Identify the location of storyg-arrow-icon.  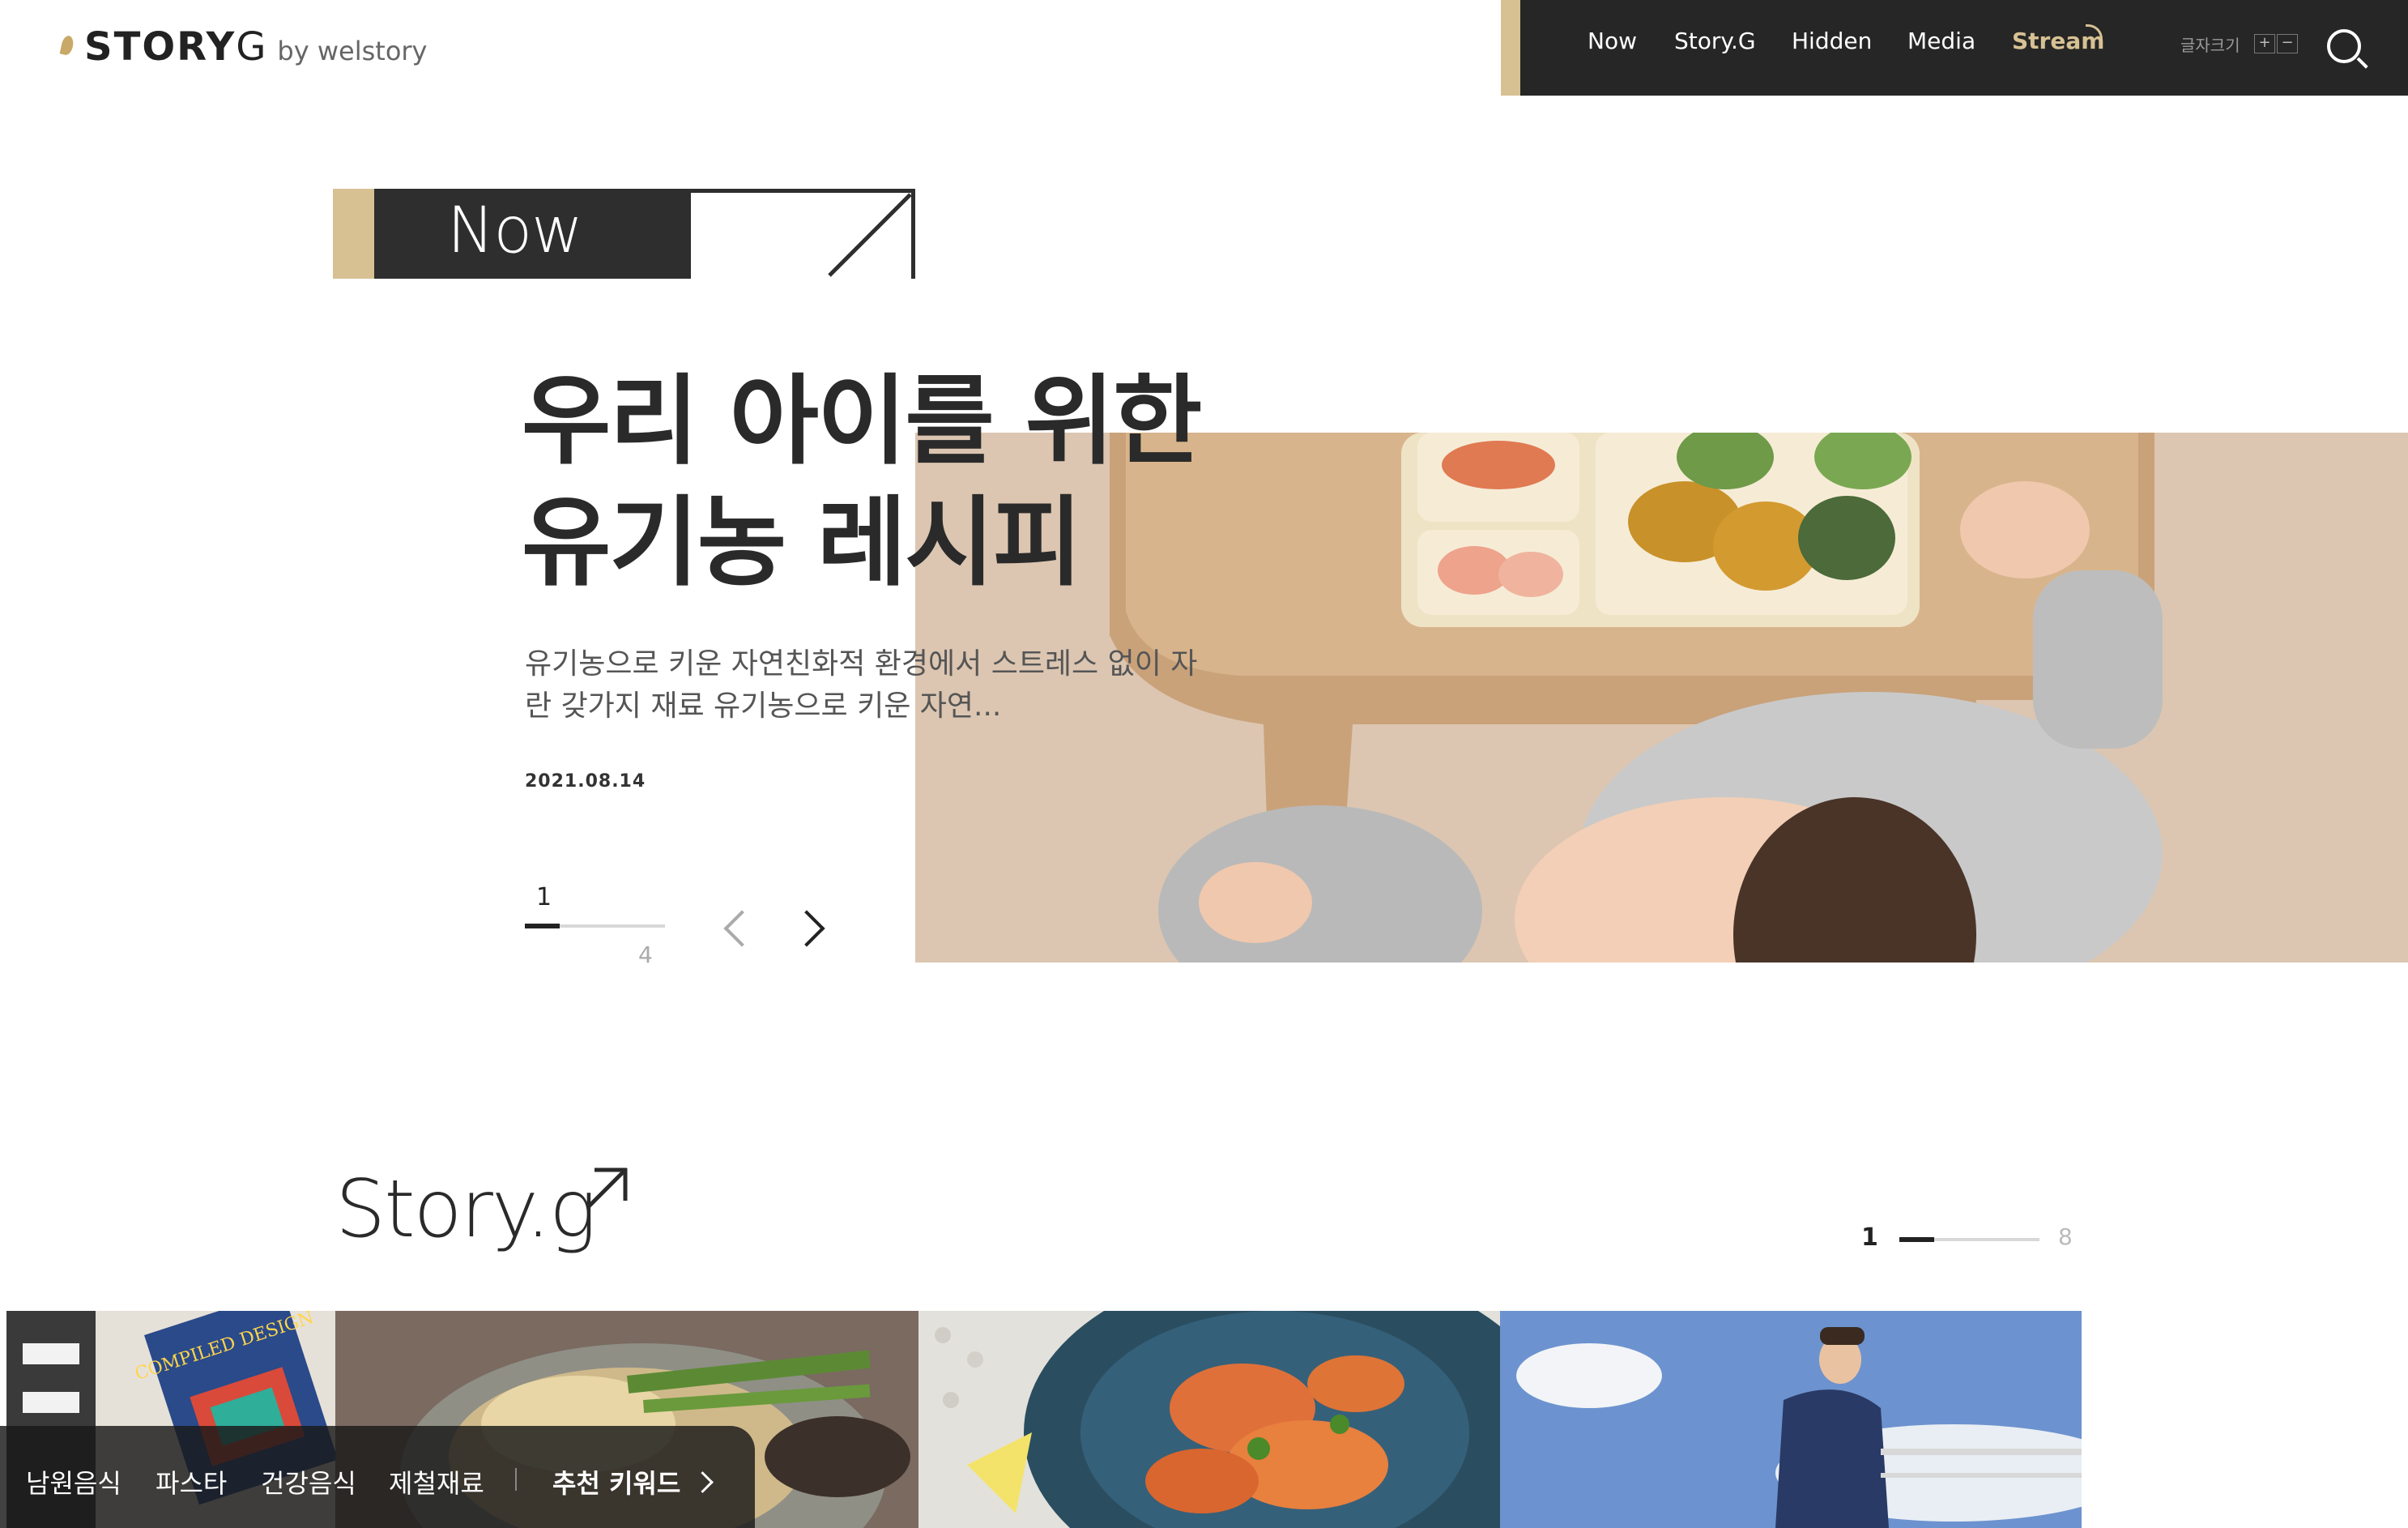
(607, 1187).